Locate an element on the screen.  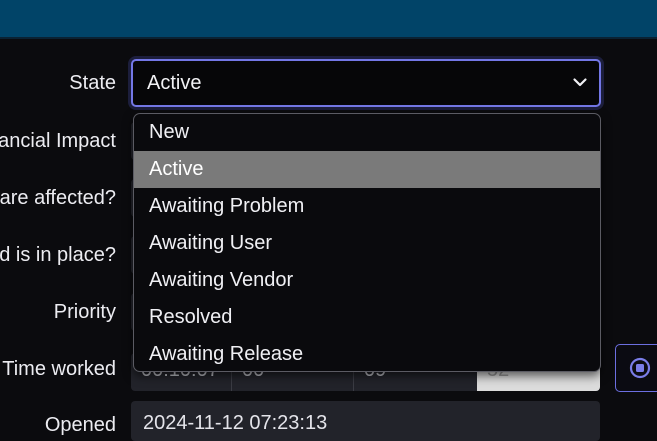
time-worked-label: Time worked is located at coordinates (59, 369).